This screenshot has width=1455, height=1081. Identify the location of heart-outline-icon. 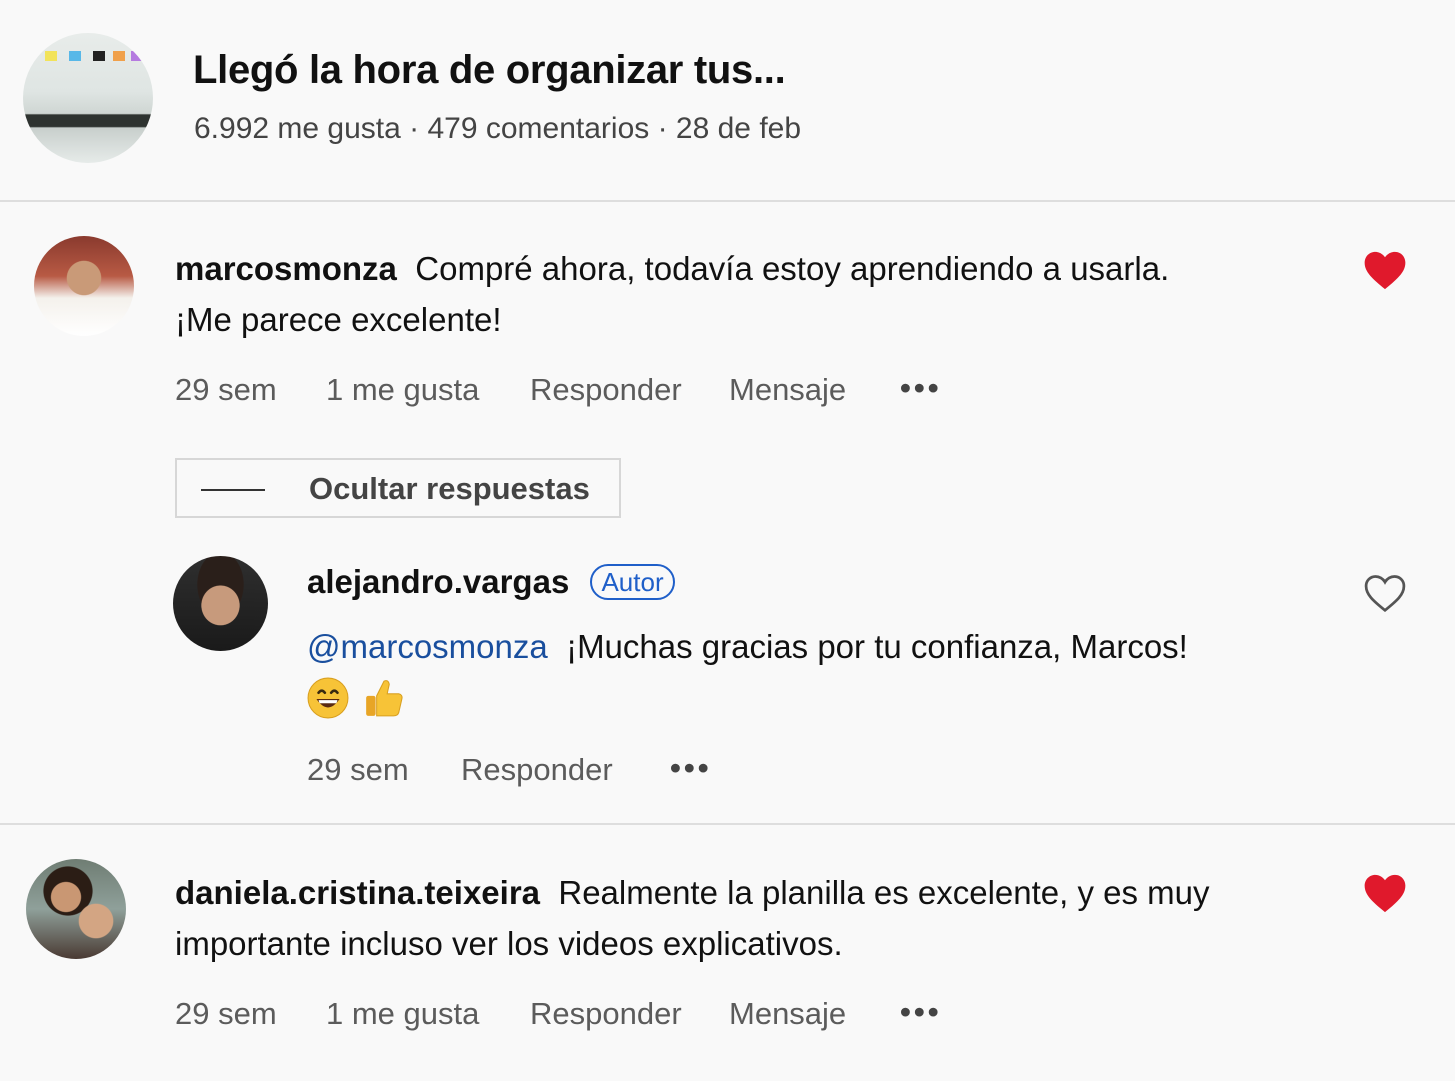
(1385, 593).